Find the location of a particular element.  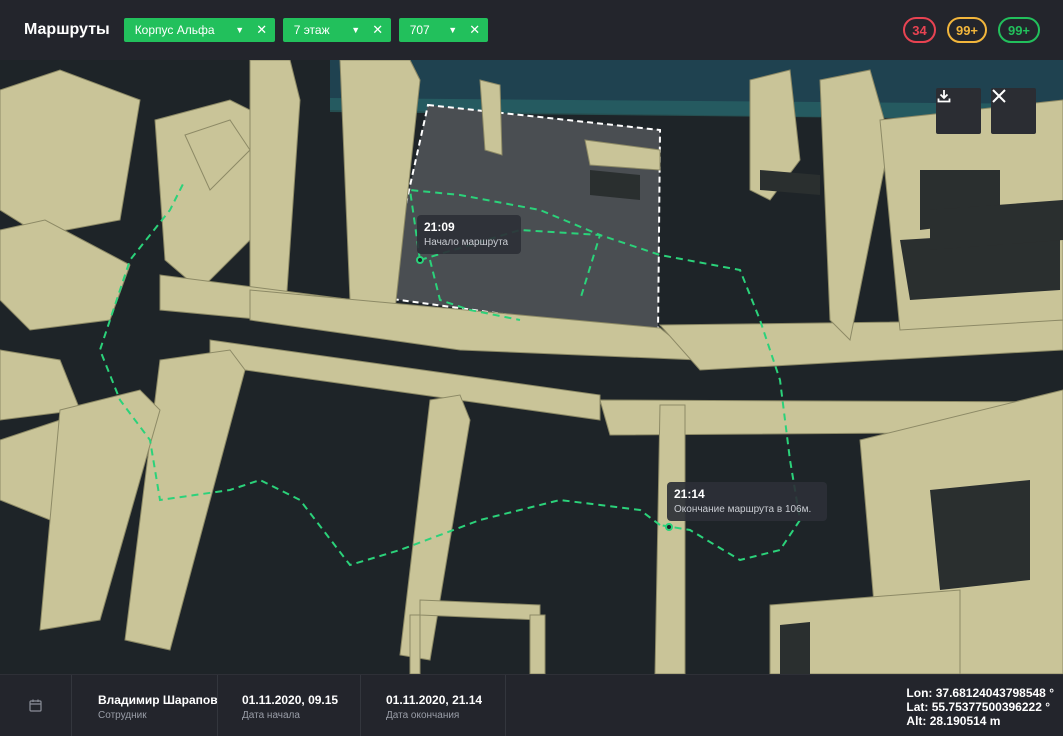

download-button is located at coordinates (958, 111).